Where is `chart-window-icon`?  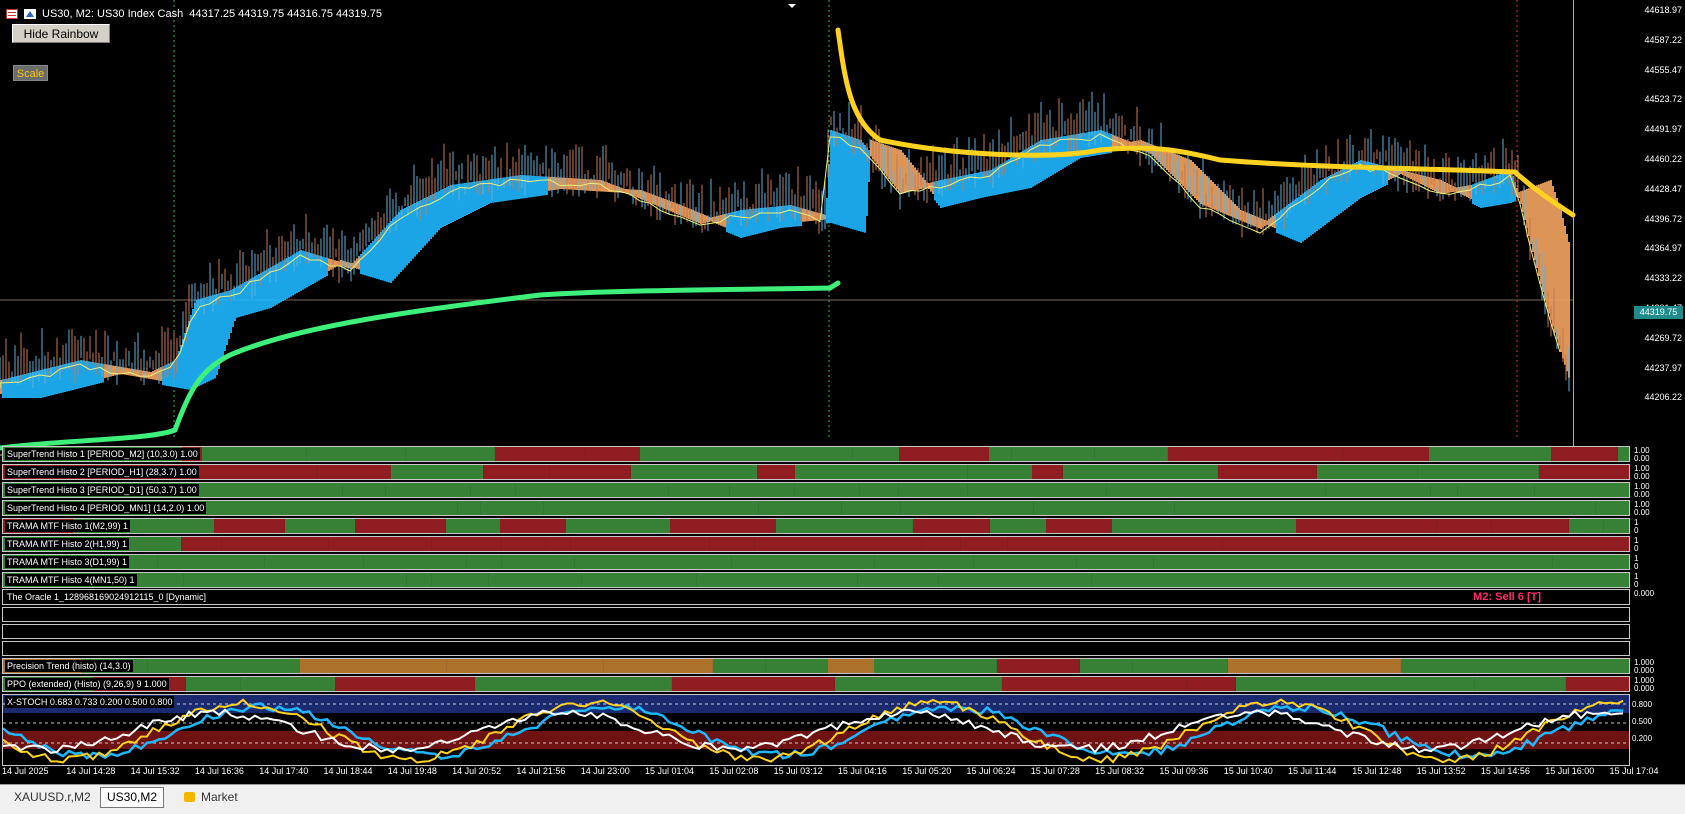
chart-window-icon is located at coordinates (12, 14).